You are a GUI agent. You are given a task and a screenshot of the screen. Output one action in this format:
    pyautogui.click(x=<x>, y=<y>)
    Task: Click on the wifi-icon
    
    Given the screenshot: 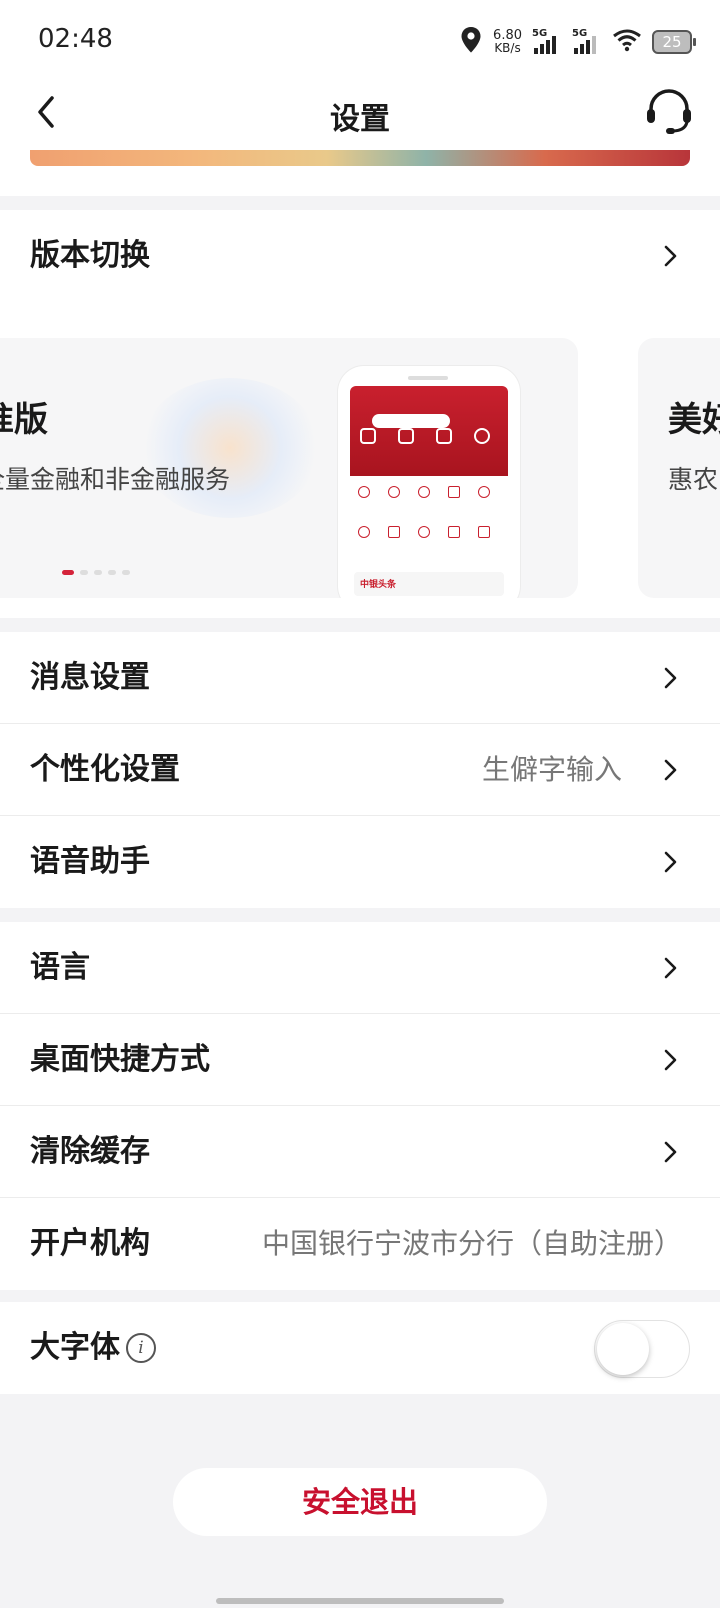 What is the action you would take?
    pyautogui.click(x=627, y=42)
    